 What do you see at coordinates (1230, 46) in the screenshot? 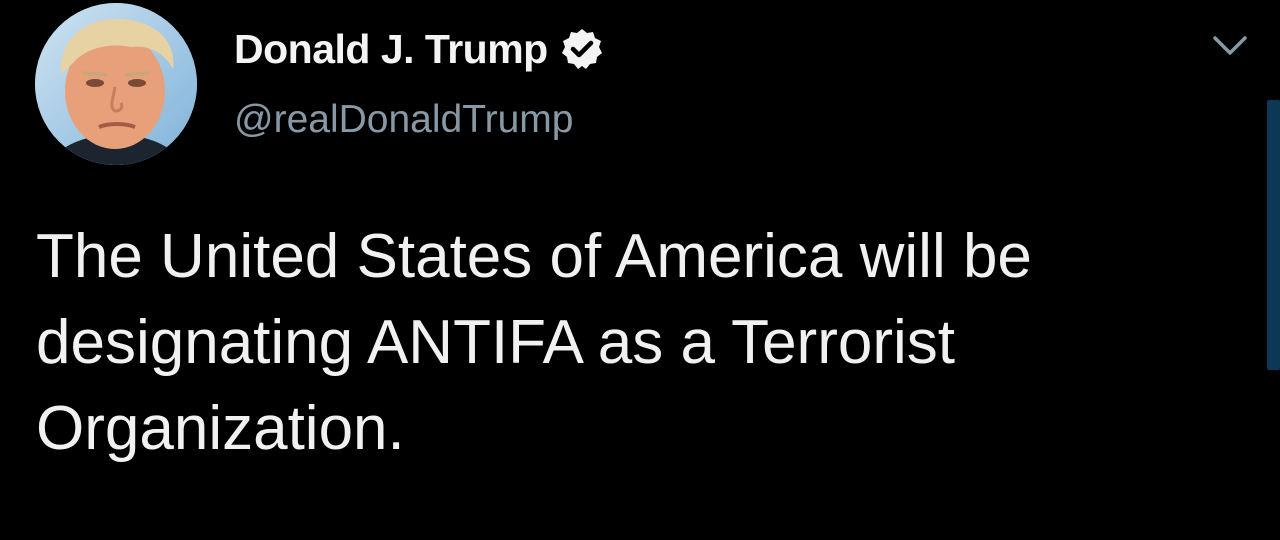
I see `chevron-down-icon` at bounding box center [1230, 46].